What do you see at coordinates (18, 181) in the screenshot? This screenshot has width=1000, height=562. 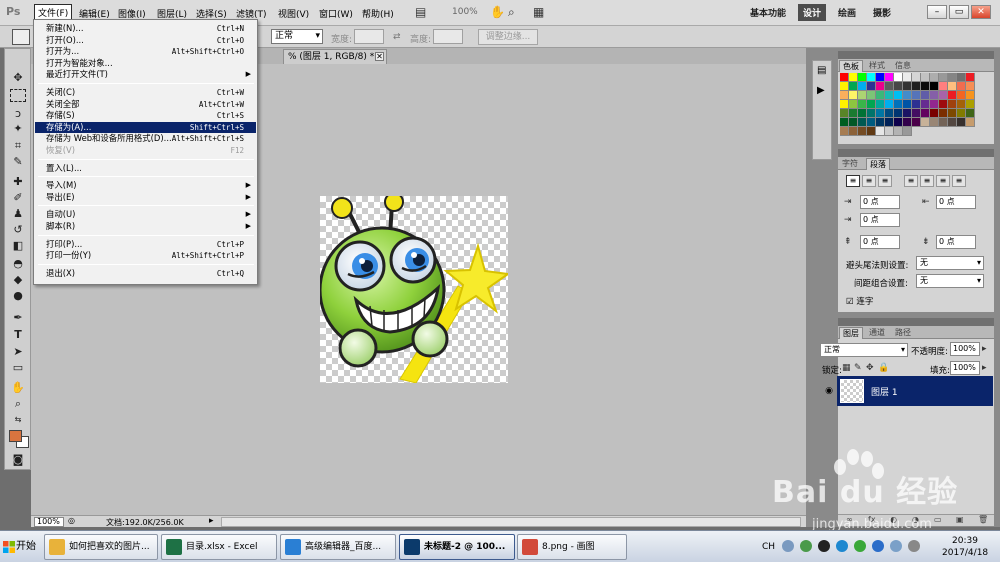 I see `healing-brush-icon: ✚` at bounding box center [18, 181].